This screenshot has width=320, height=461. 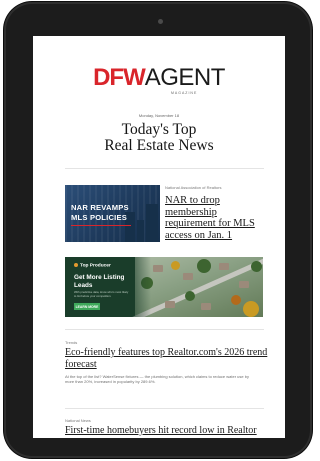 I want to click on headline-line-2: Real Estate News, so click(x=159, y=145).